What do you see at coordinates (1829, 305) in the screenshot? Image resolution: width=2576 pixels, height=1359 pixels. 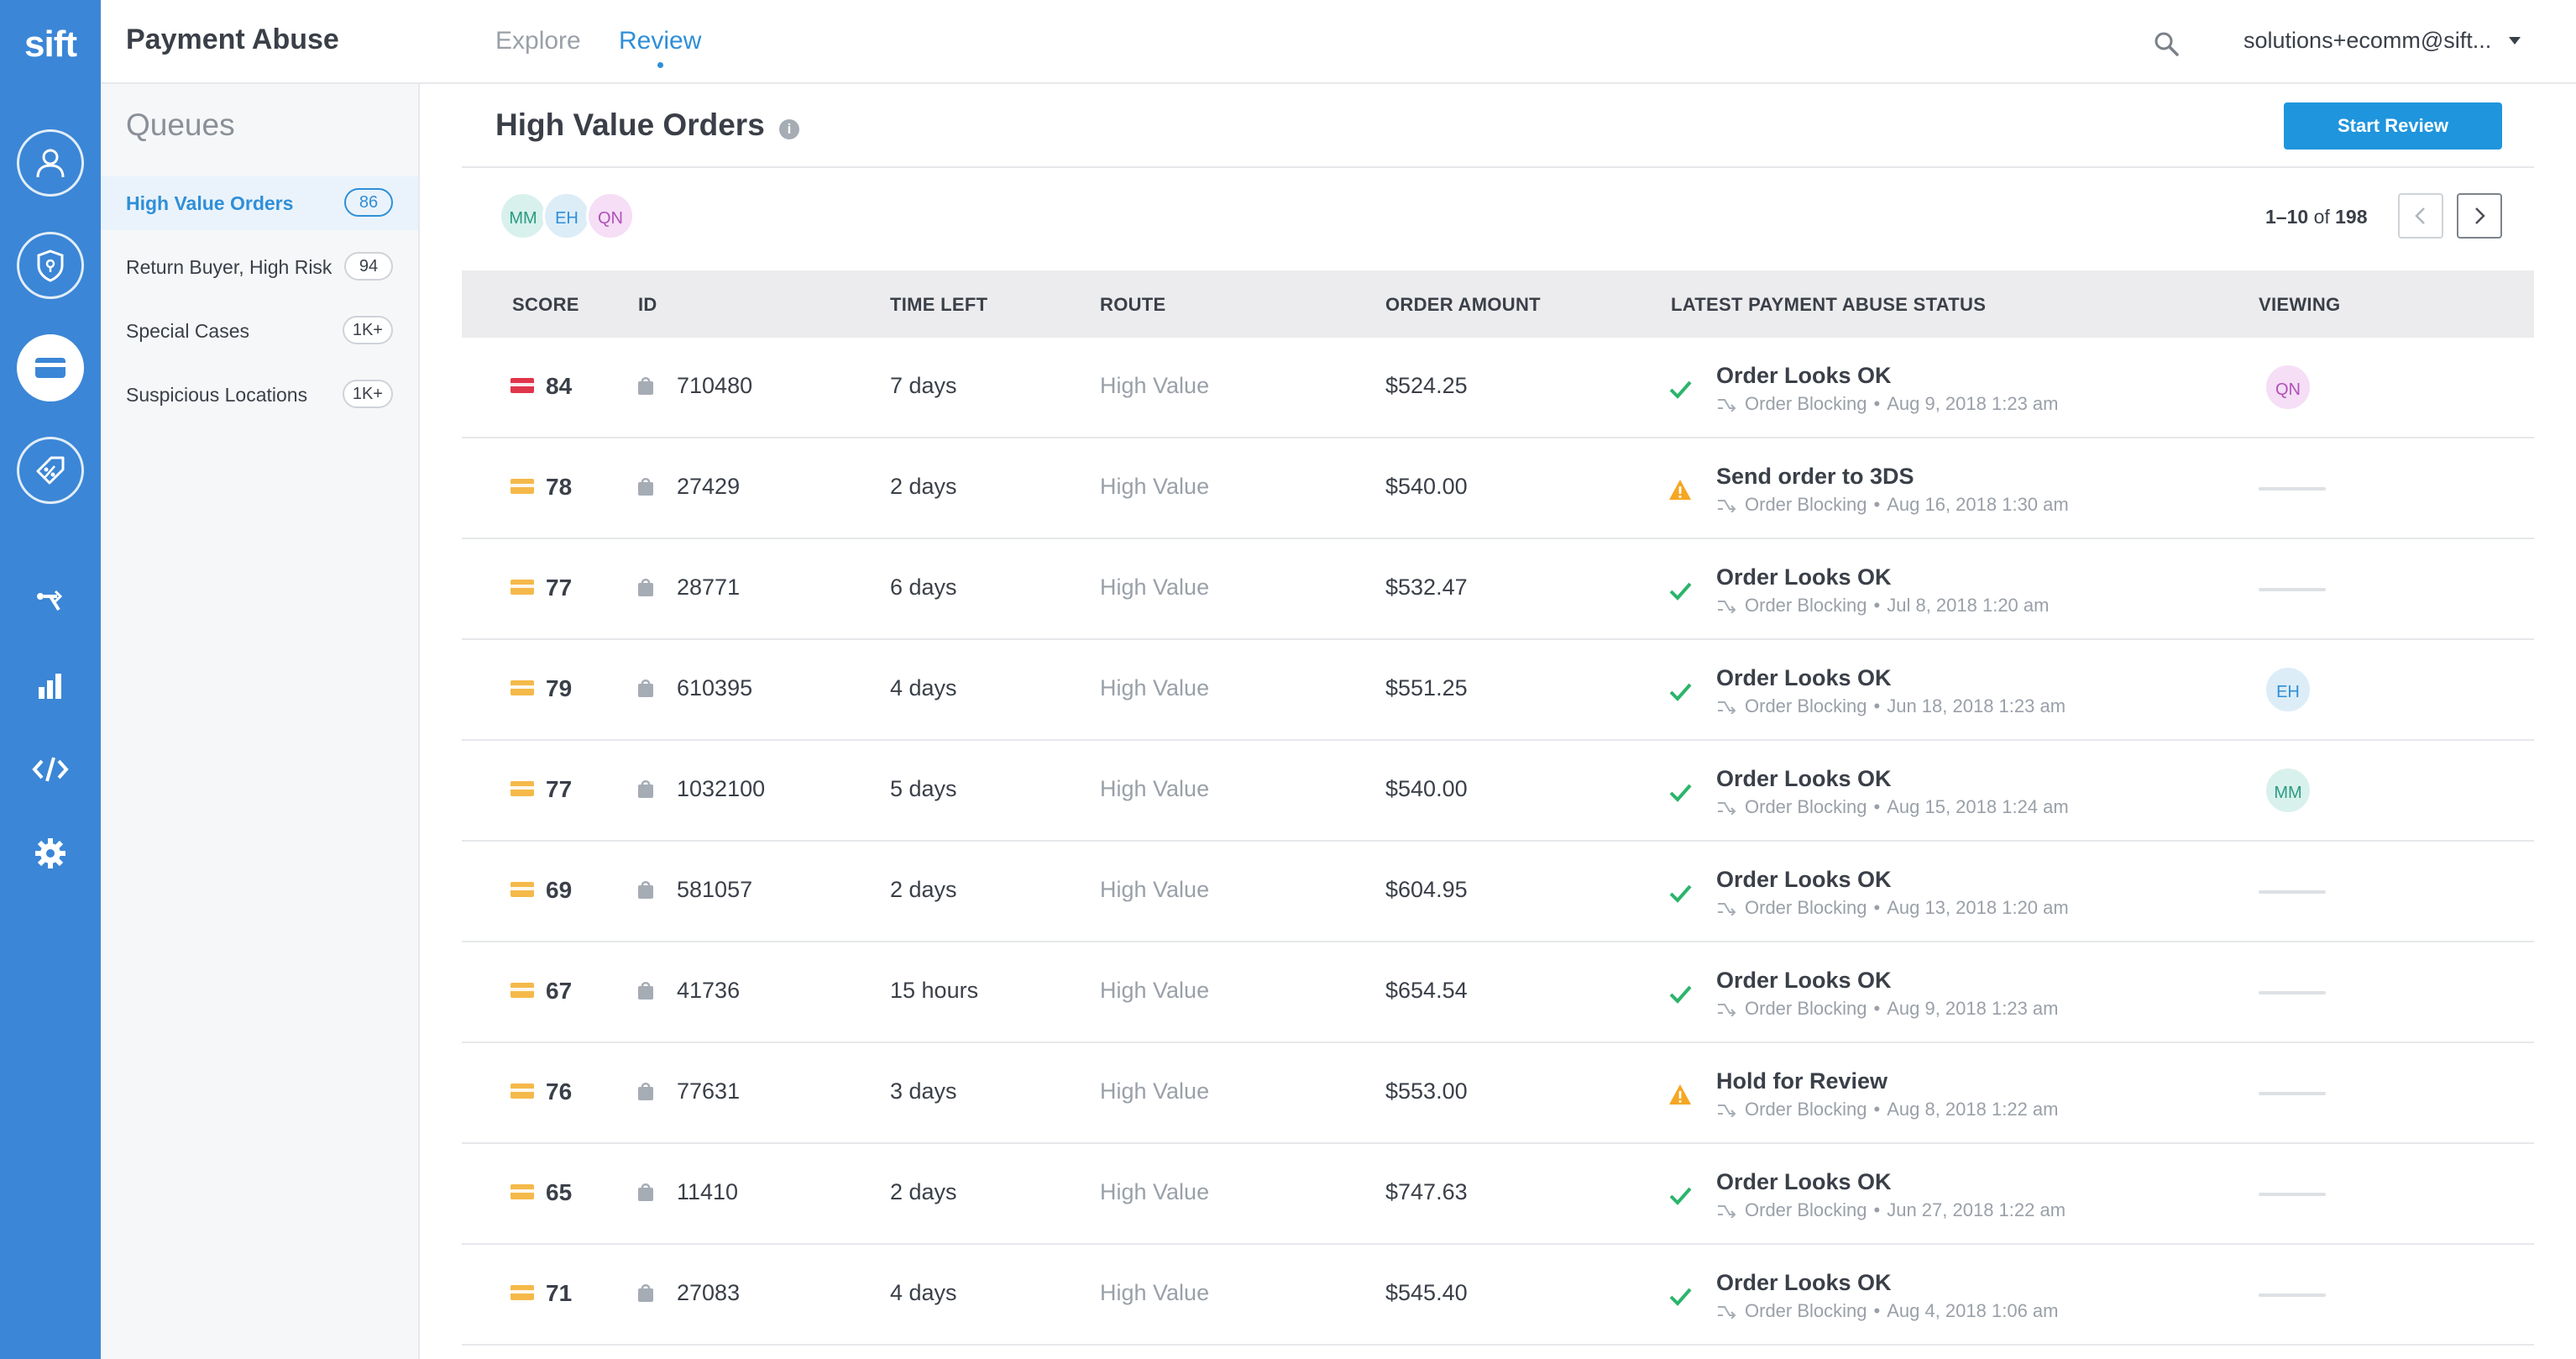 I see `column-header-status: LATEST PAYMENT ABUSE STATUS` at bounding box center [1829, 305].